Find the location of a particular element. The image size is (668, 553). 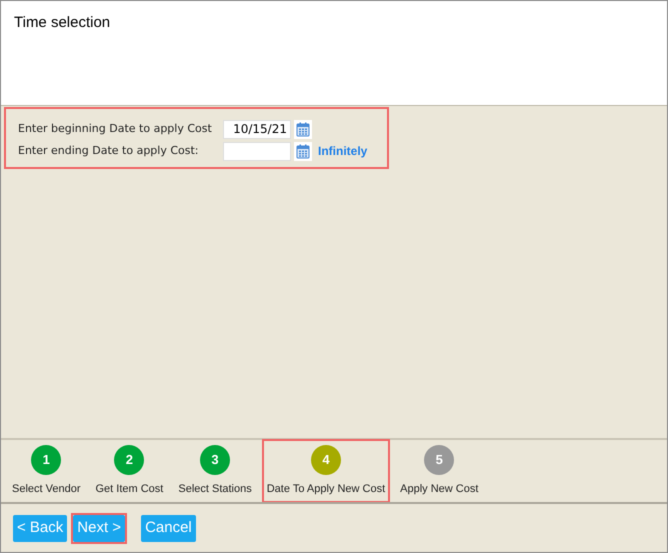

field-label: Enter ending Date to apply Cost: is located at coordinates (109, 150).